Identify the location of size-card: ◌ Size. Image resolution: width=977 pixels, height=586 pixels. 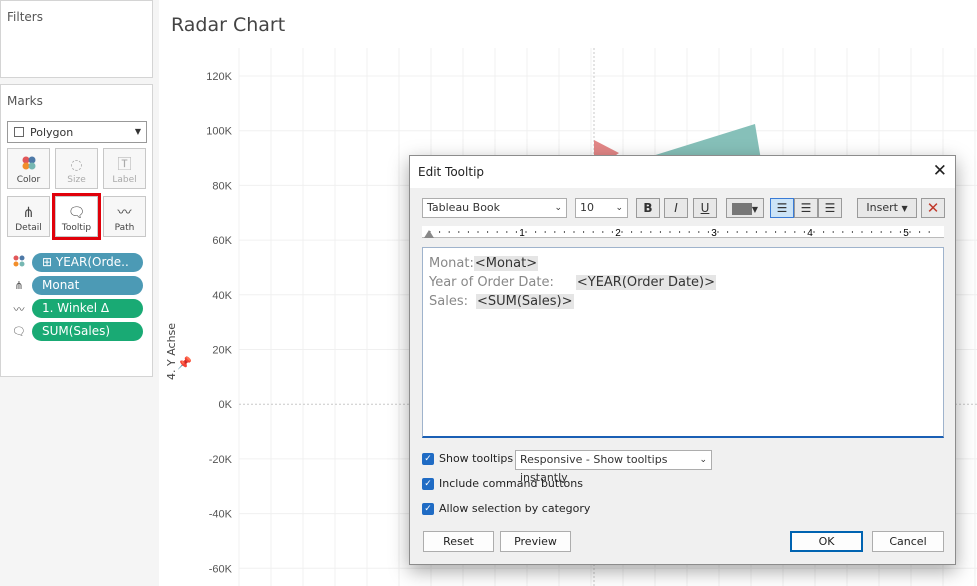
(76, 168).